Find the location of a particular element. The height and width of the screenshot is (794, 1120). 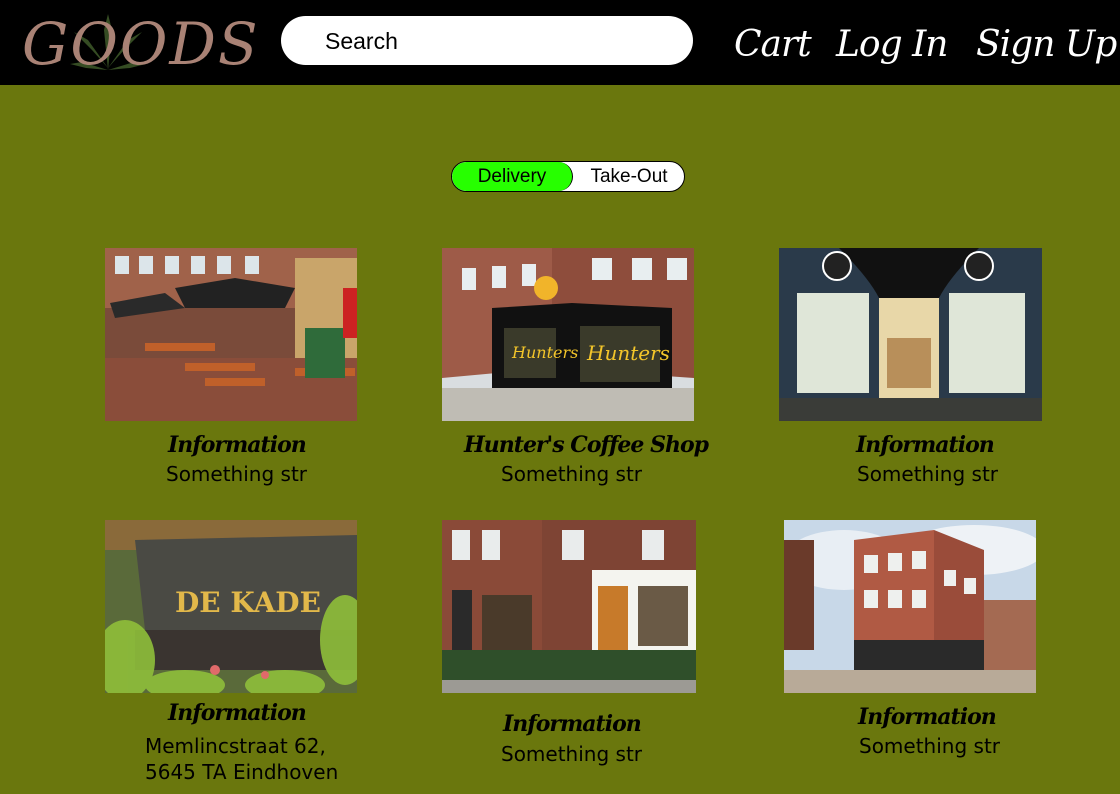

card-title: Hunter's Coffee Shop is located at coordinates (586, 445).